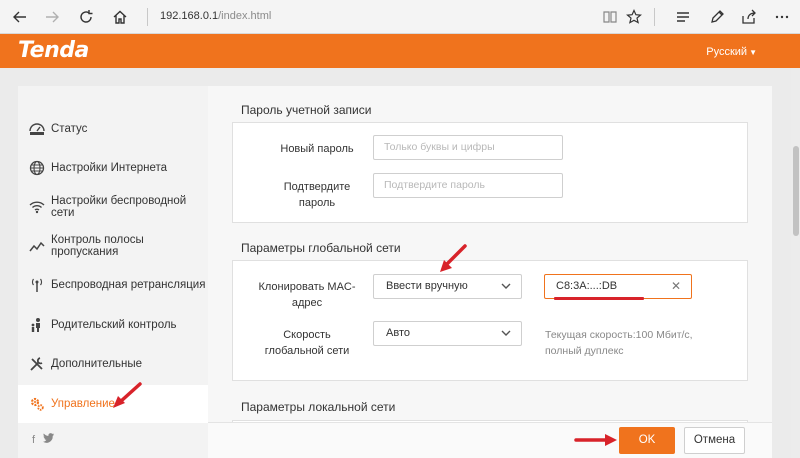 The image size is (800, 458). What do you see at coordinates (398, 333) in the screenshot?
I see `wan-speed-value: Авто` at bounding box center [398, 333].